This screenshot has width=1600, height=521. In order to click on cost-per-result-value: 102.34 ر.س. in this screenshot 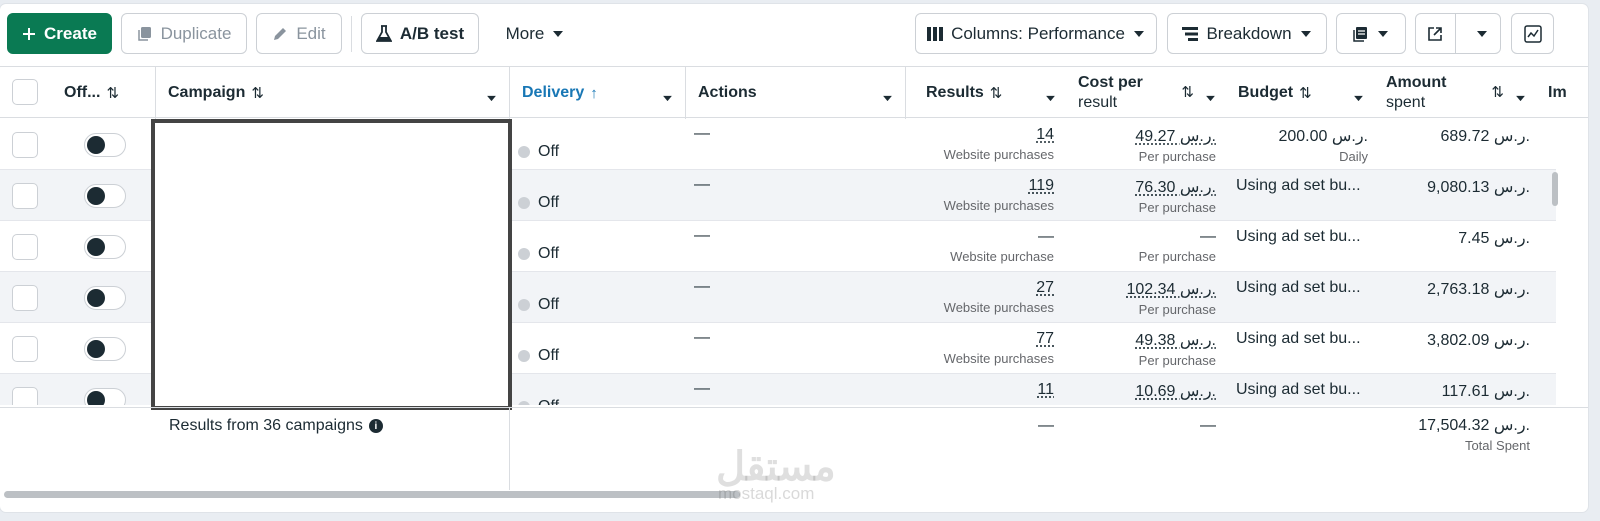, I will do `click(1145, 289)`.